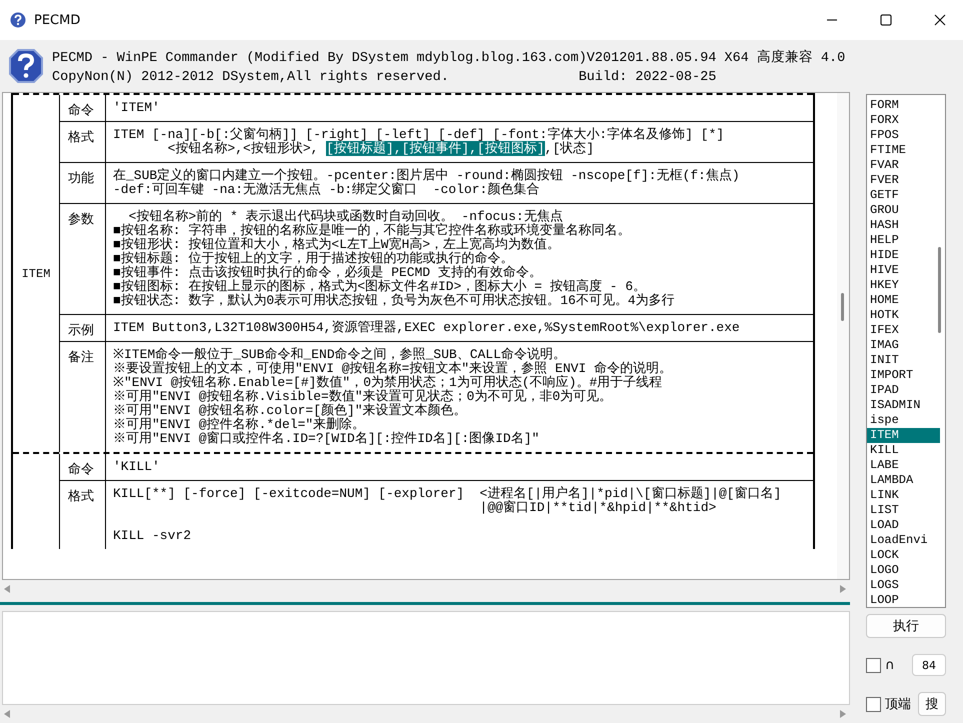 This screenshot has height=723, width=963. Describe the element at coordinates (313, 258) in the screenshot. I see `doc-text: ■按钮标题: 位于按钮上的文字，用于描述按钮的功能或执行的命令。` at that location.